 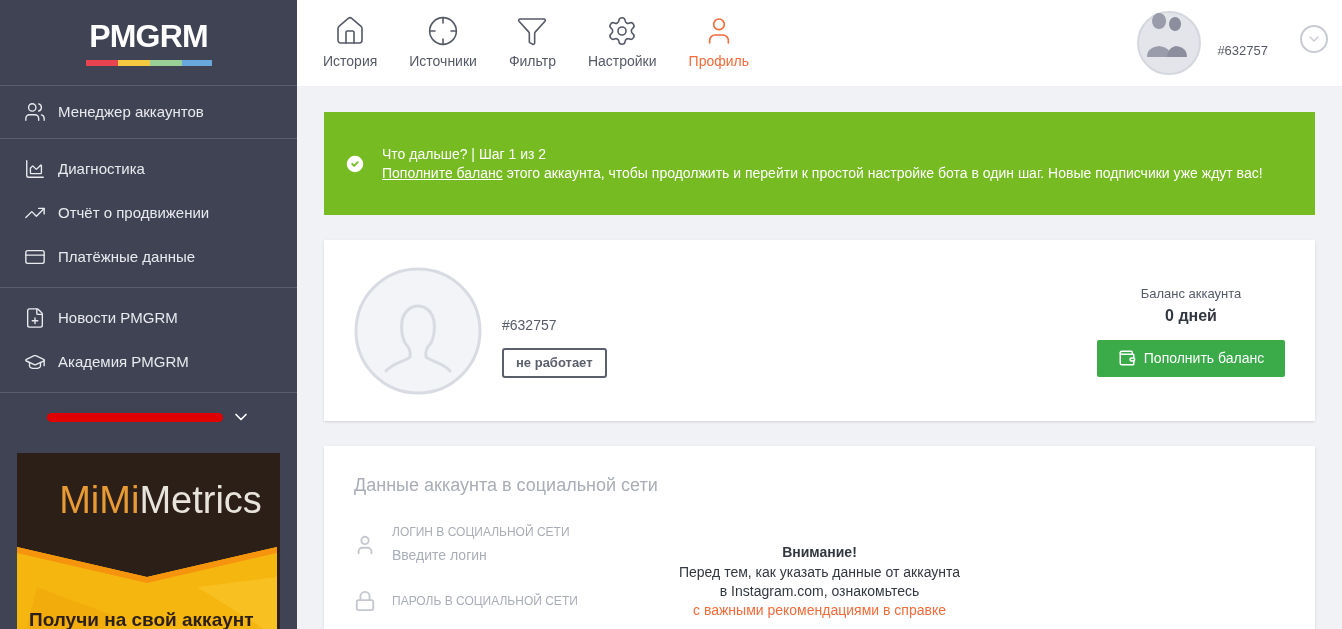 What do you see at coordinates (365, 601) in the screenshot?
I see `lock-icon` at bounding box center [365, 601].